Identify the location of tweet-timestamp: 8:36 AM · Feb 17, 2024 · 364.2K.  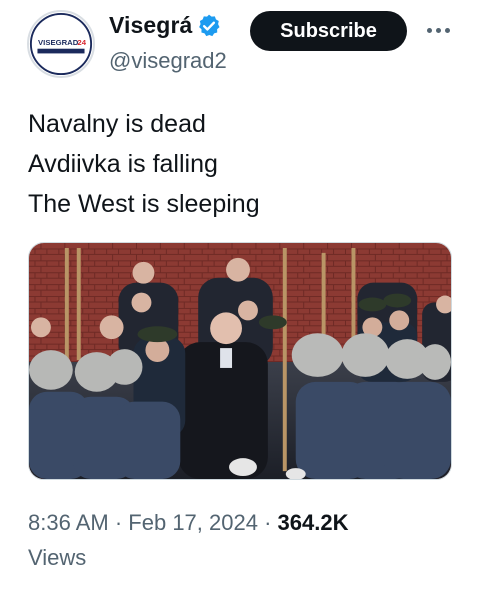
(188, 523).